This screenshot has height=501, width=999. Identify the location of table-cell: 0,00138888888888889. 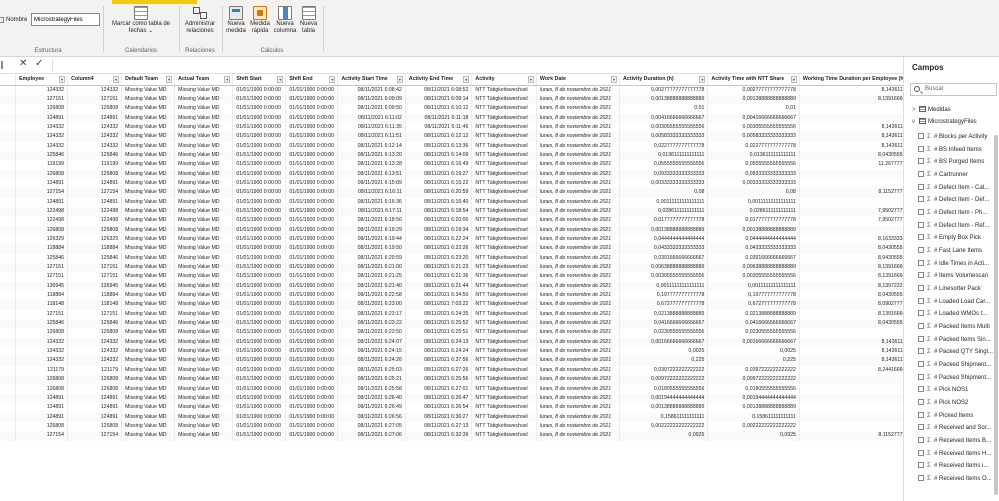
(753, 230).